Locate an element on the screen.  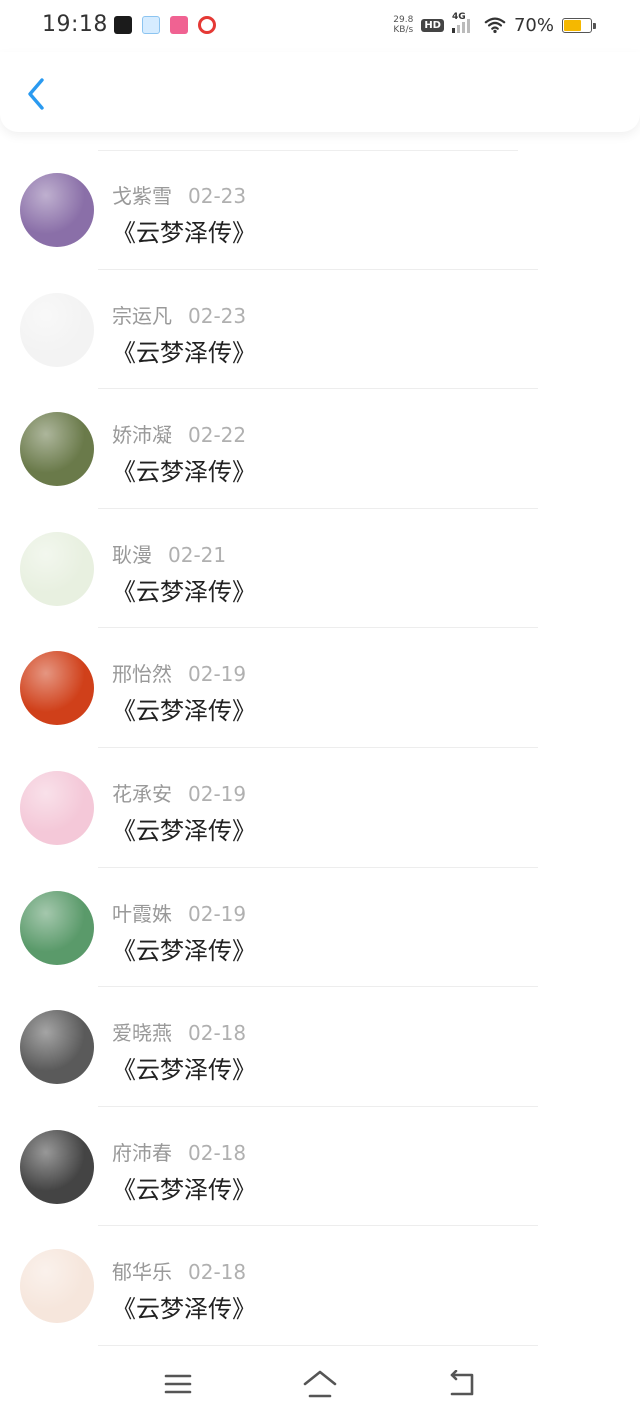
user-name: 耿漫 is located at coordinates (132, 555).